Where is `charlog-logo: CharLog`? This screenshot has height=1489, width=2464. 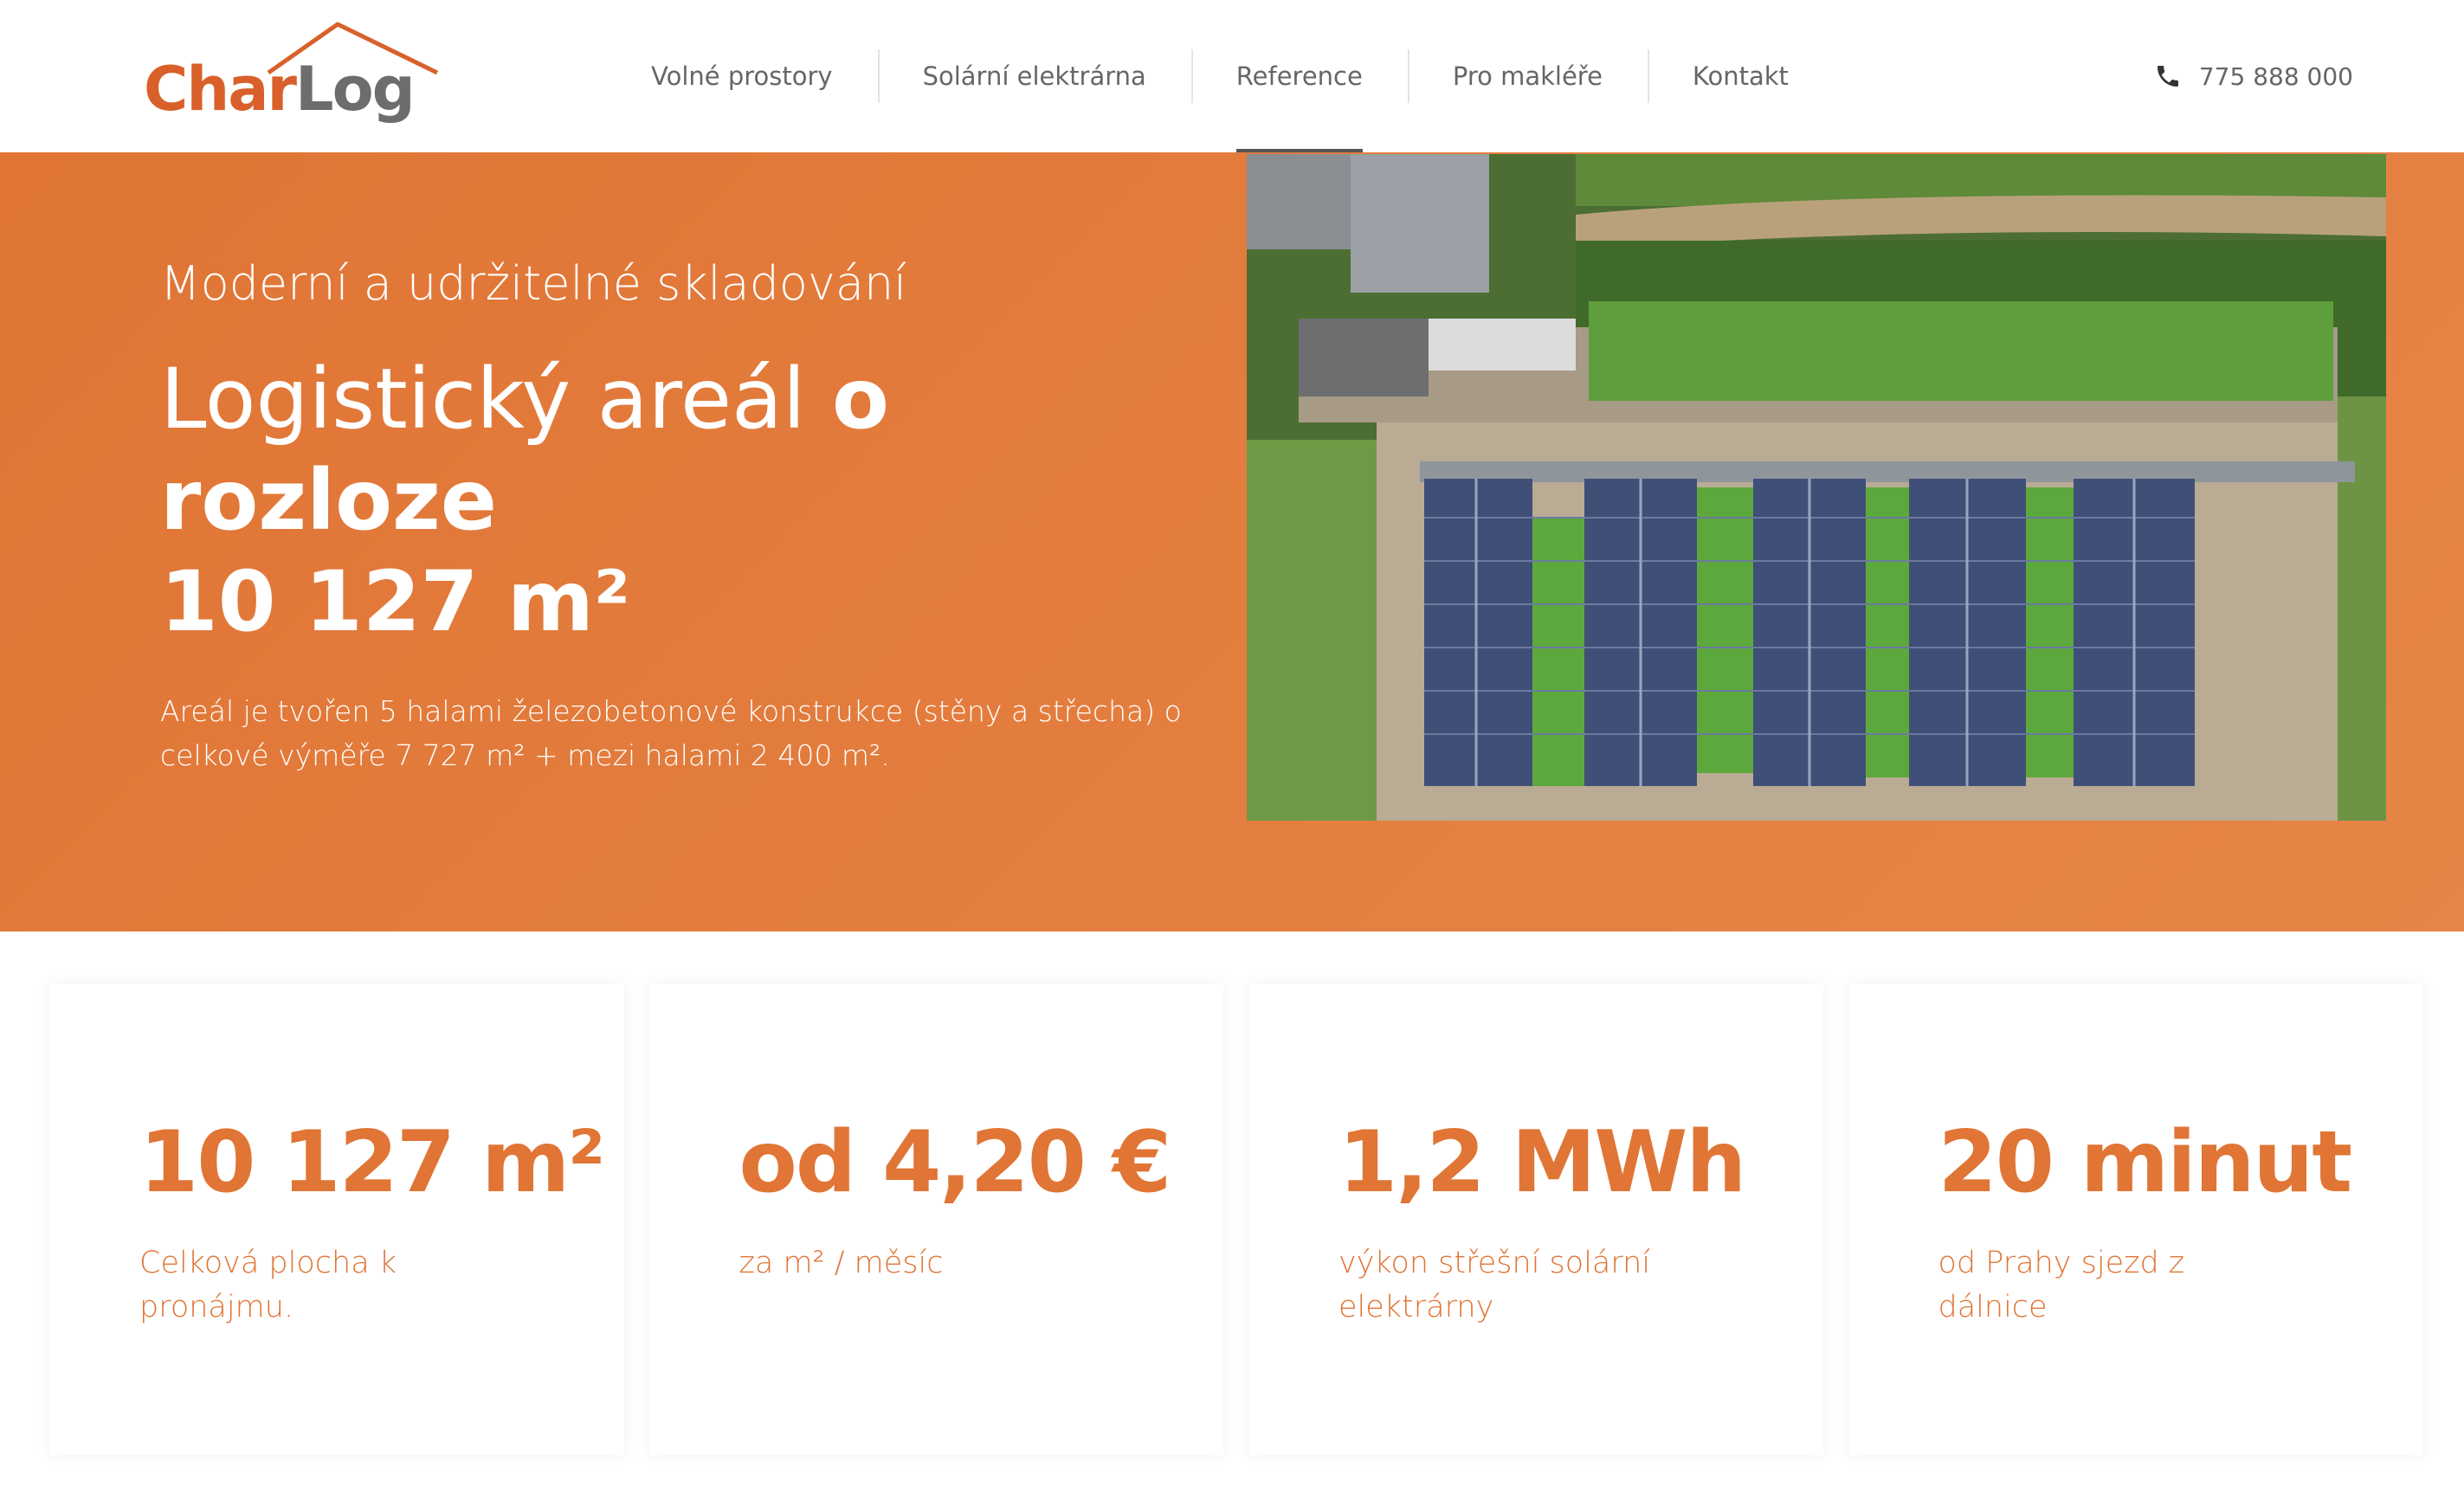 charlog-logo: CharLog is located at coordinates (290, 79).